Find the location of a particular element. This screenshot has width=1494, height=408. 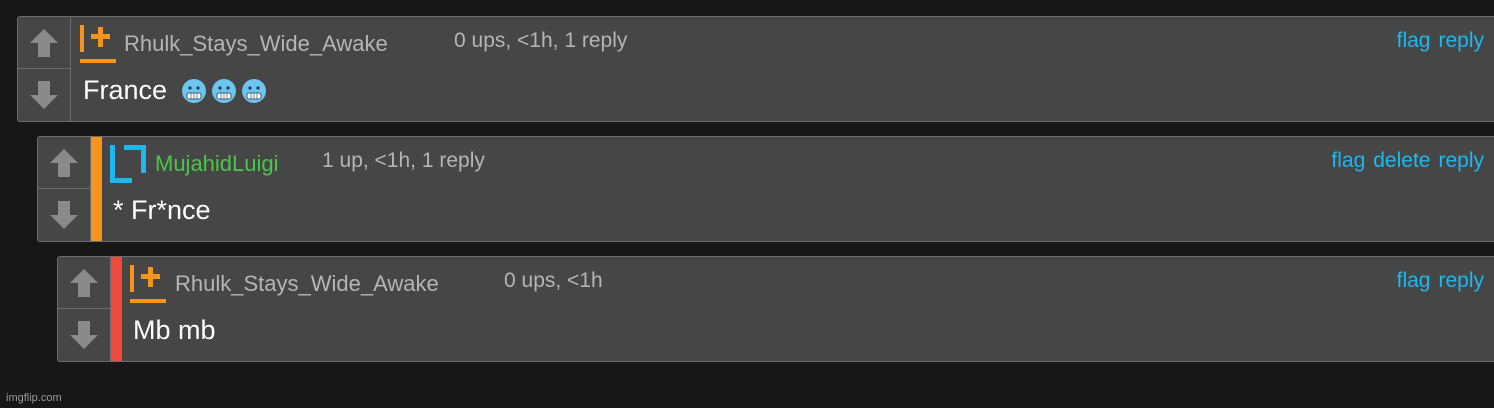

comment-body: * Fr*nce is located at coordinates (162, 210).